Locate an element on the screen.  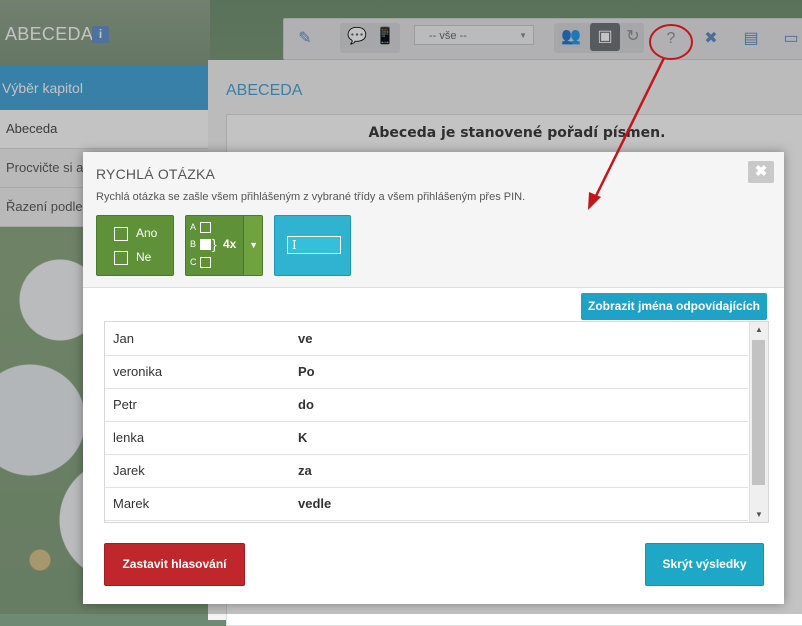
annotation-circle is located at coordinates (671, 42).